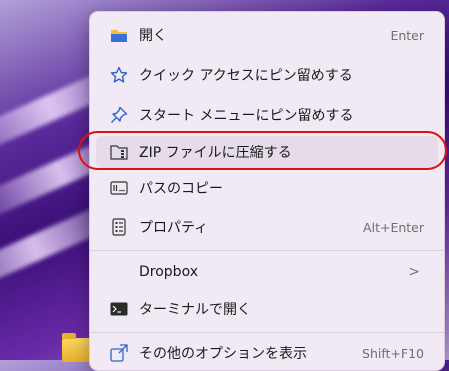 The width and height of the screenshot is (449, 371). I want to click on menu-item-label: 開く, so click(153, 36).